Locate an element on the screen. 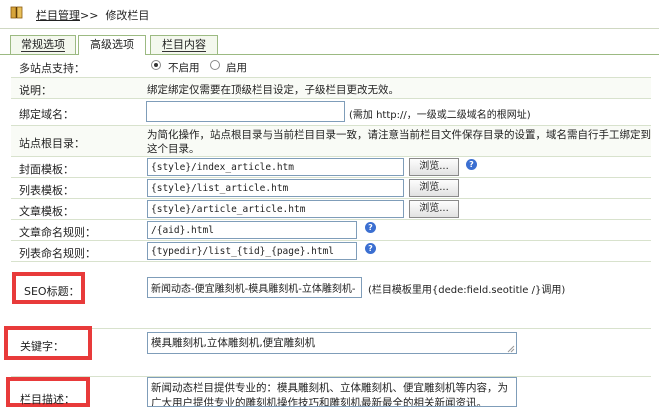 The width and height of the screenshot is (659, 407). list-template-label: 列表模板： is located at coordinates (46, 190).